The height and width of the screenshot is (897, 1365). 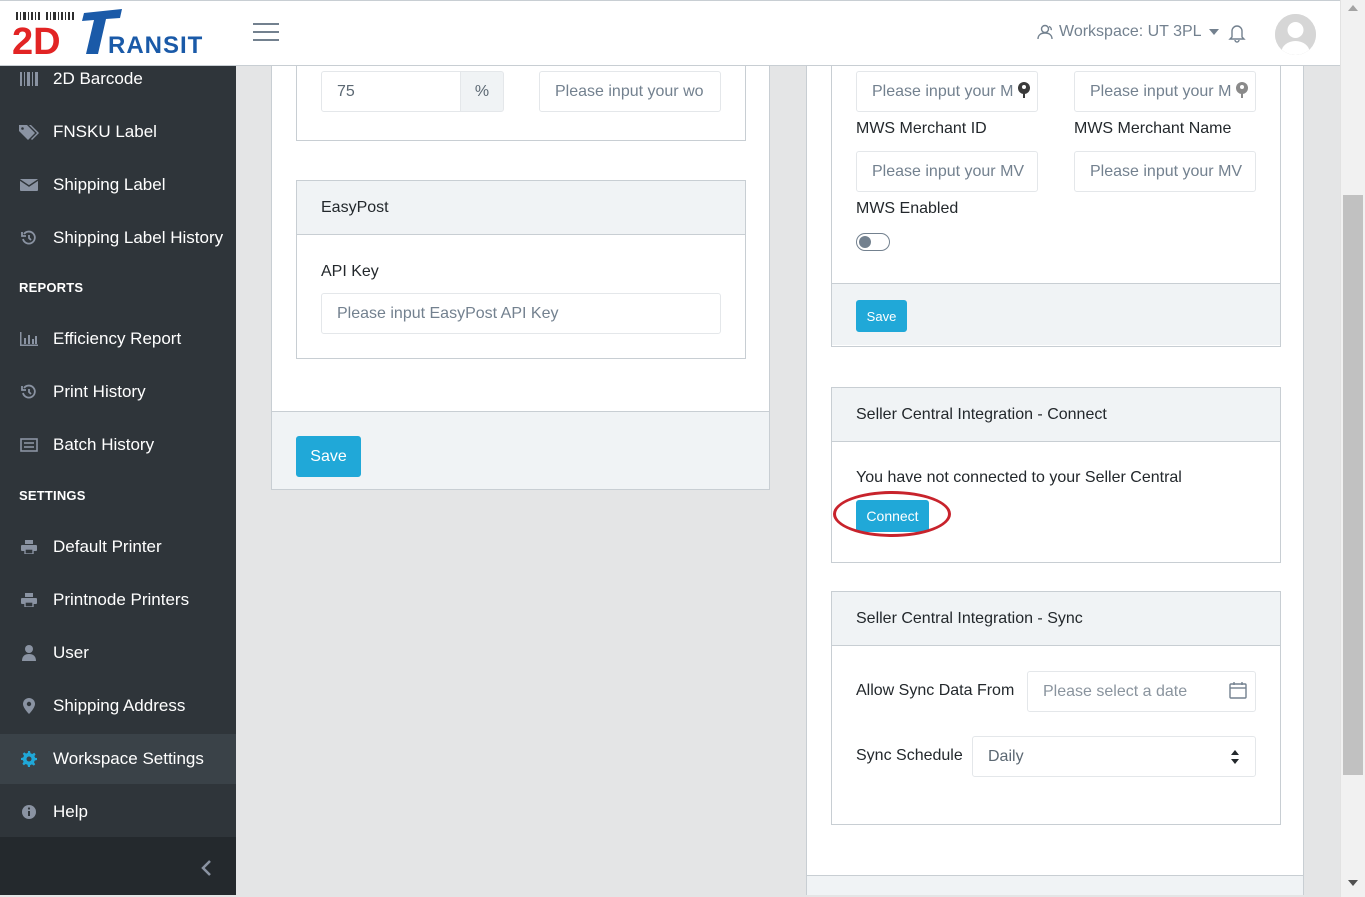 What do you see at coordinates (29, 759) in the screenshot?
I see `gear-icon` at bounding box center [29, 759].